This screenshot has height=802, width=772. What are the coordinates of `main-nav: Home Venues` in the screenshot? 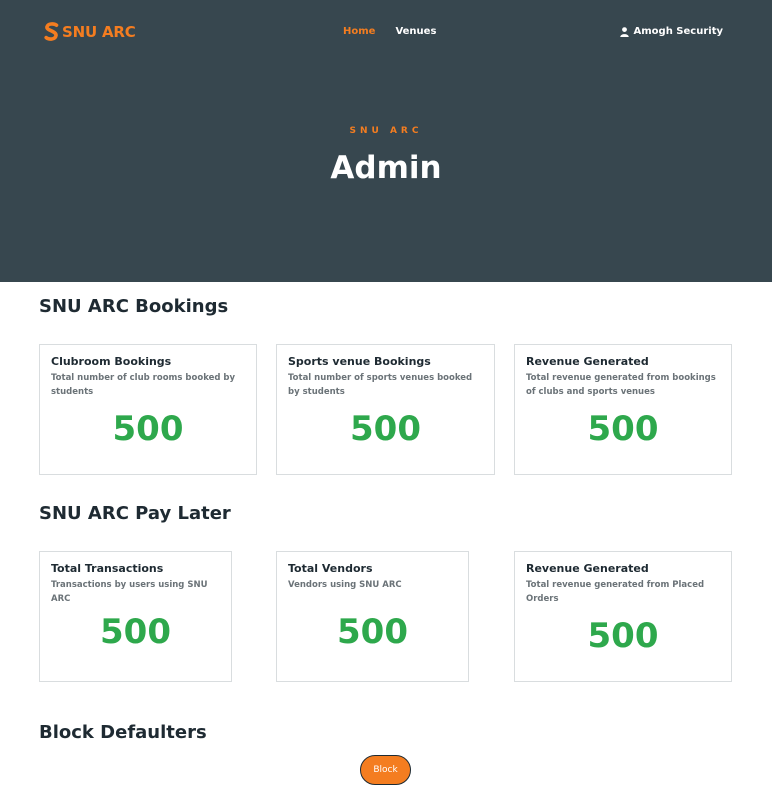 It's located at (389, 31).